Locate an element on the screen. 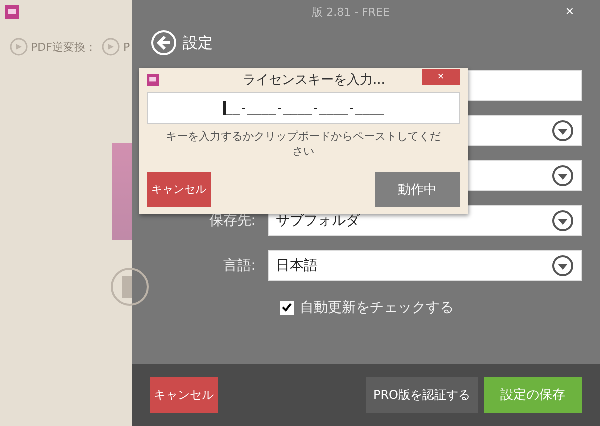 The width and height of the screenshot is (600, 426). toolbar-label: P is located at coordinates (126, 47).